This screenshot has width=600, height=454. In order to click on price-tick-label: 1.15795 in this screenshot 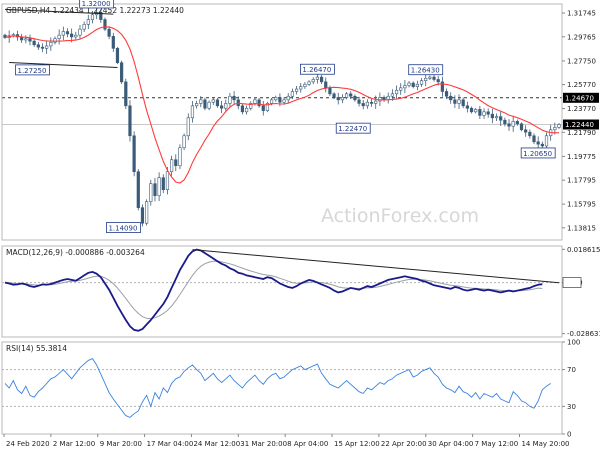, I will do `click(581, 205)`.